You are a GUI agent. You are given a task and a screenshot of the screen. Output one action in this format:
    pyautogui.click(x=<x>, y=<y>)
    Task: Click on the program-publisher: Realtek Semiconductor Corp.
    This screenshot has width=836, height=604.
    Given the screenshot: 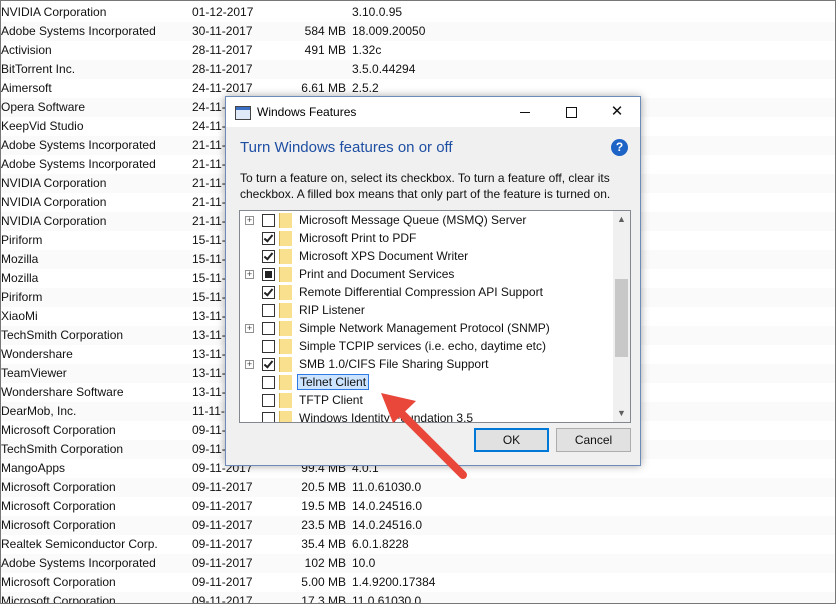 What is the action you would take?
    pyautogui.click(x=79, y=544)
    